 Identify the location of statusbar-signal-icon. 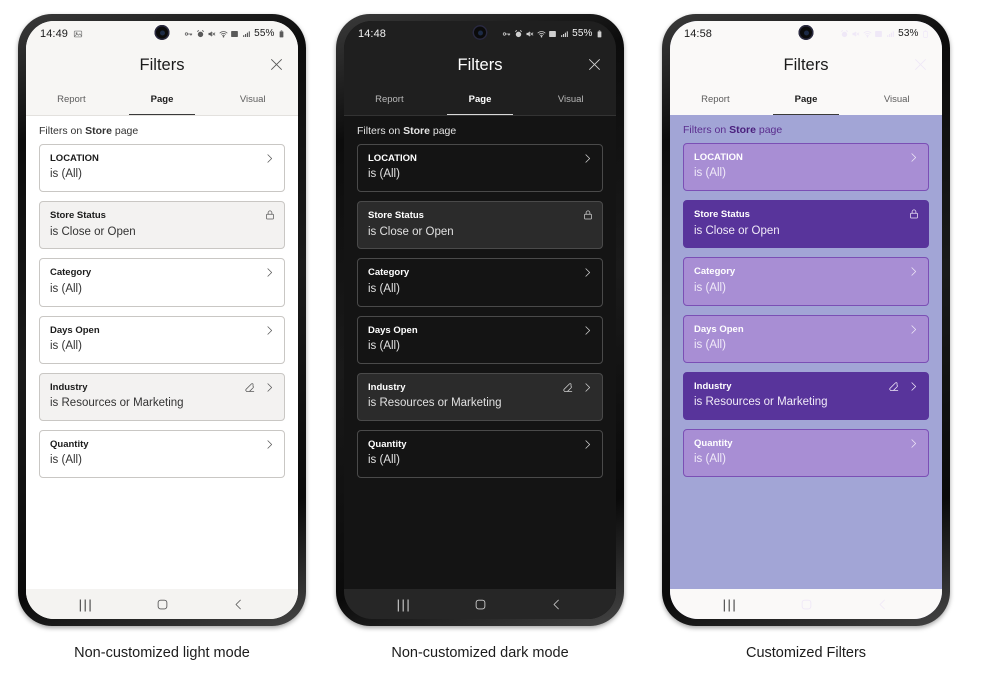
(890, 33).